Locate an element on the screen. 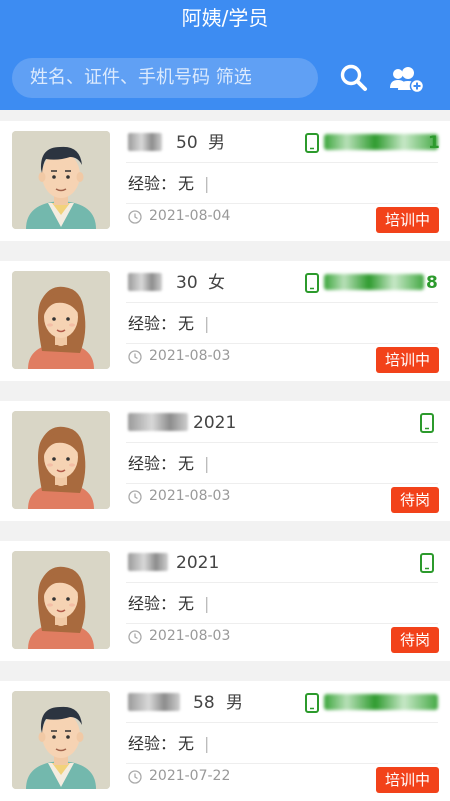 The image size is (450, 801). phone-tail: 8 is located at coordinates (432, 283).